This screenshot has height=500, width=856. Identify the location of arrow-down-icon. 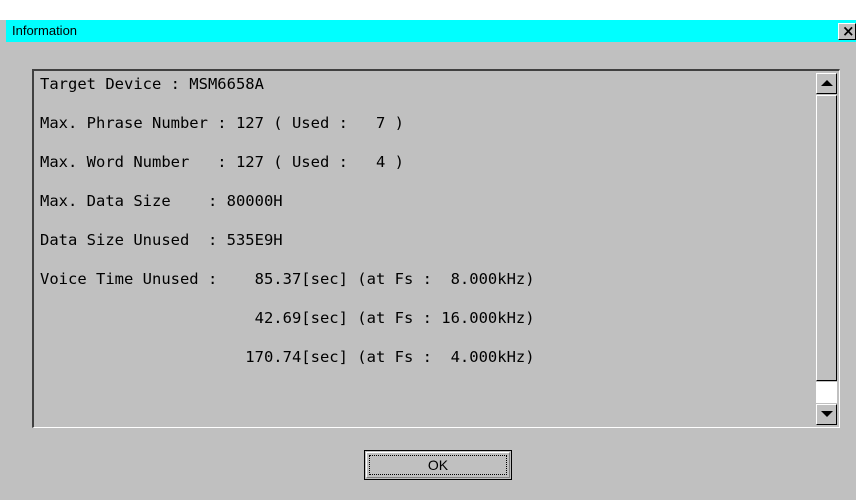
(827, 414).